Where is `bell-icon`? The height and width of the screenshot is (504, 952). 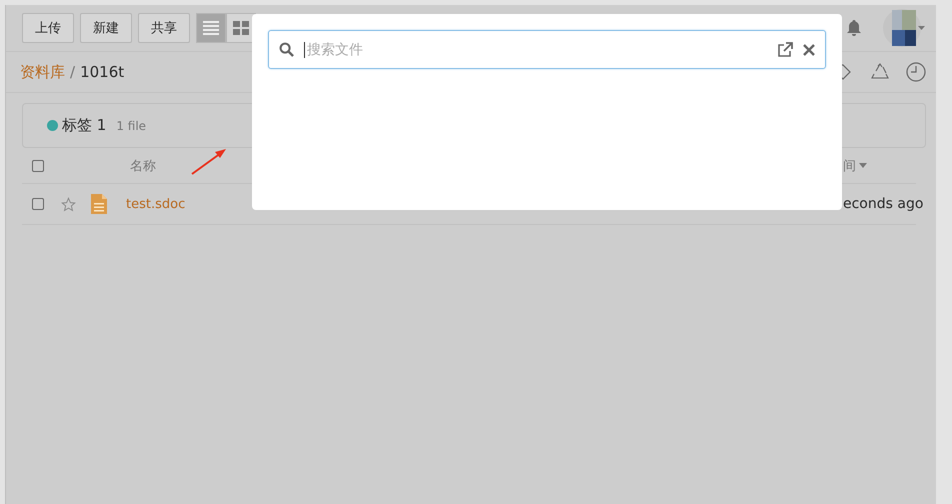
bell-icon is located at coordinates (854, 28).